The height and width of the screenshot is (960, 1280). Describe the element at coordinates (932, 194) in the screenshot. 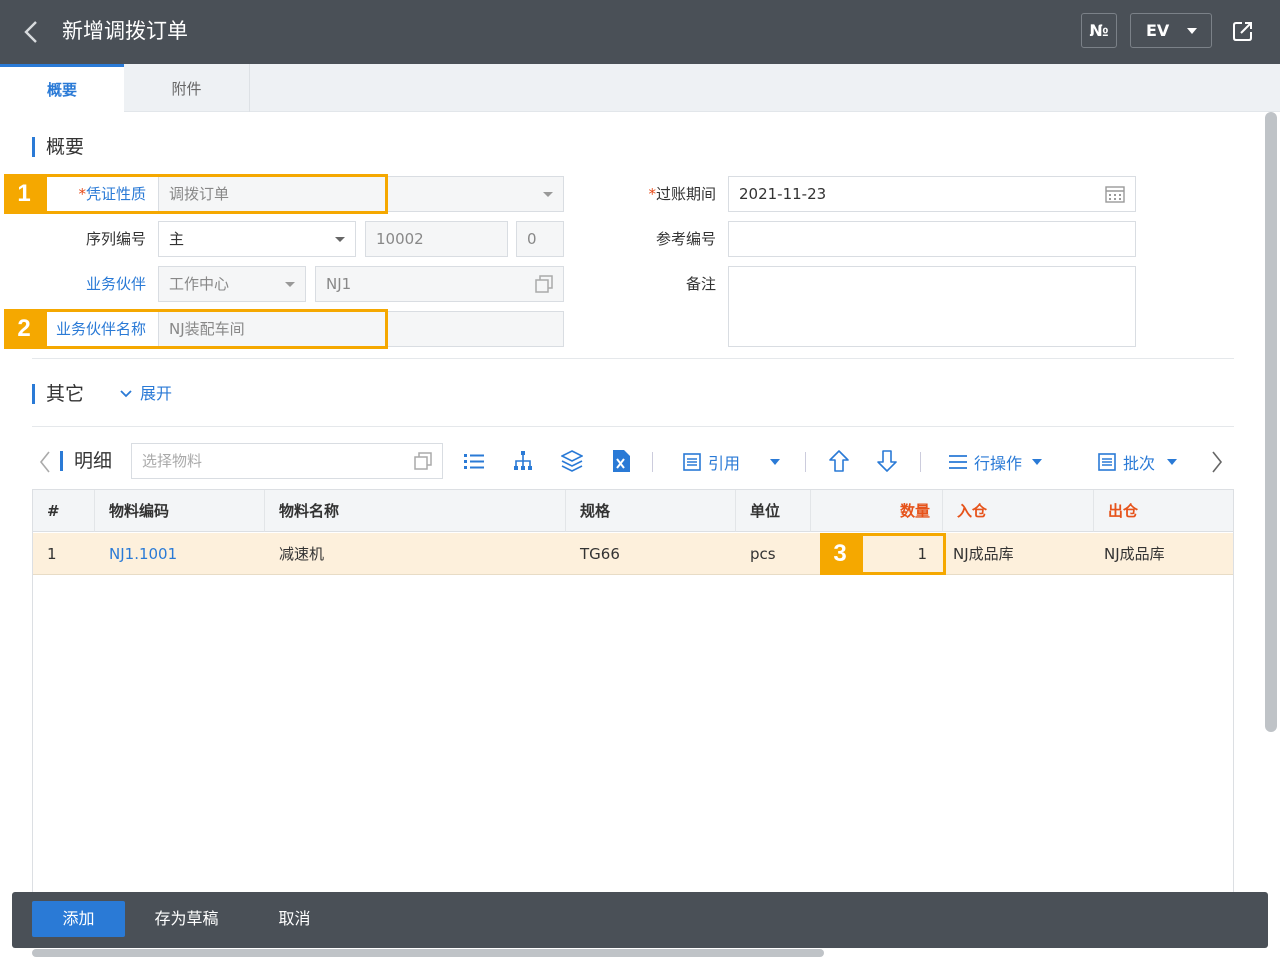

I see `posting-date-field: 2021-11-23` at that location.